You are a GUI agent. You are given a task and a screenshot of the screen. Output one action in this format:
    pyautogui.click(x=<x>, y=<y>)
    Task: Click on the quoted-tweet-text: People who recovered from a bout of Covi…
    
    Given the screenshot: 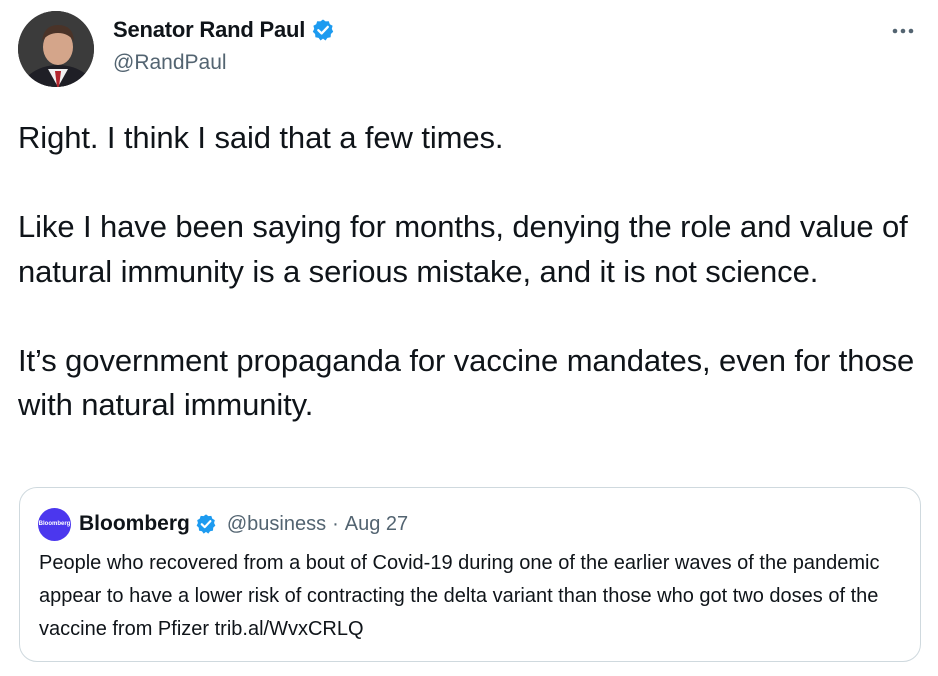 What is the action you would take?
    pyautogui.click(x=459, y=596)
    